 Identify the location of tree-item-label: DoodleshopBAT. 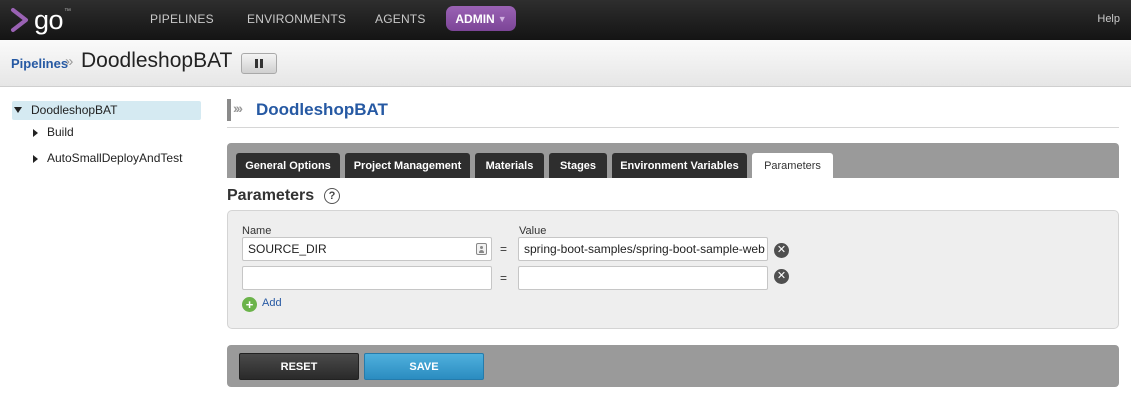
(74, 110).